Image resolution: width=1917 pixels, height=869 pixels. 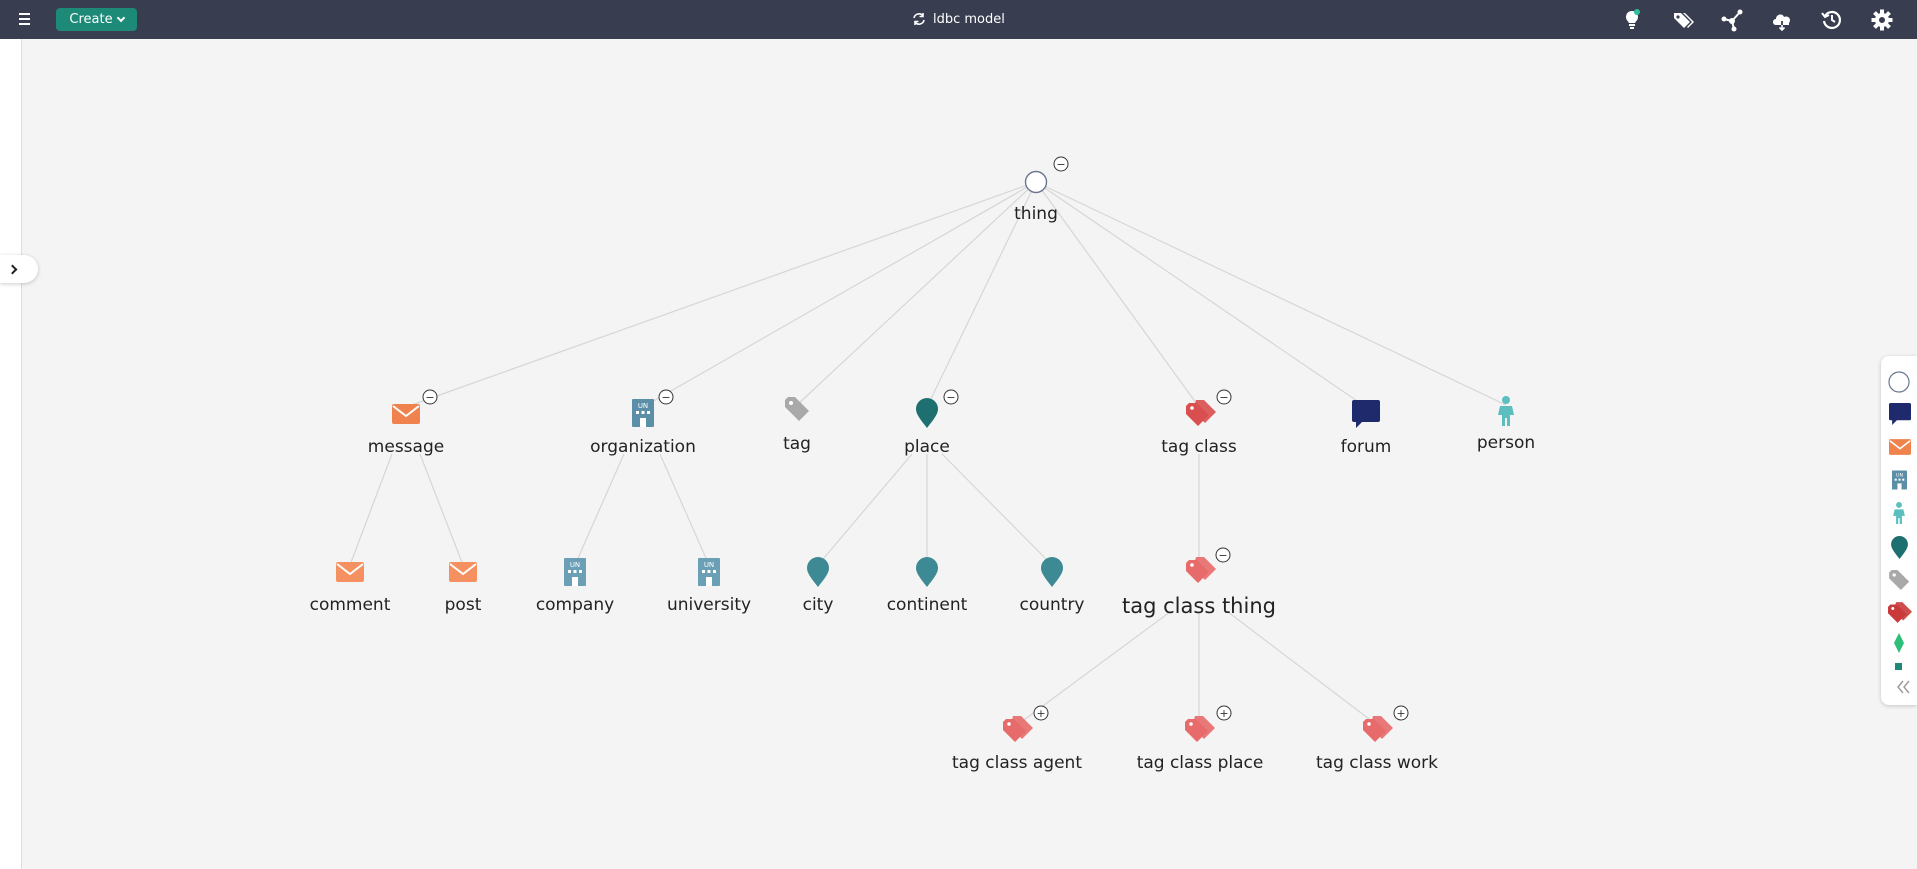 I want to click on place-icon, so click(x=1899, y=547).